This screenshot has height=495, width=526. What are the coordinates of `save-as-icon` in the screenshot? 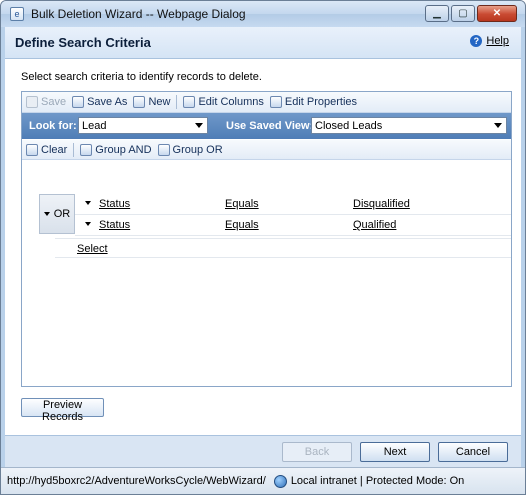 It's located at (78, 102).